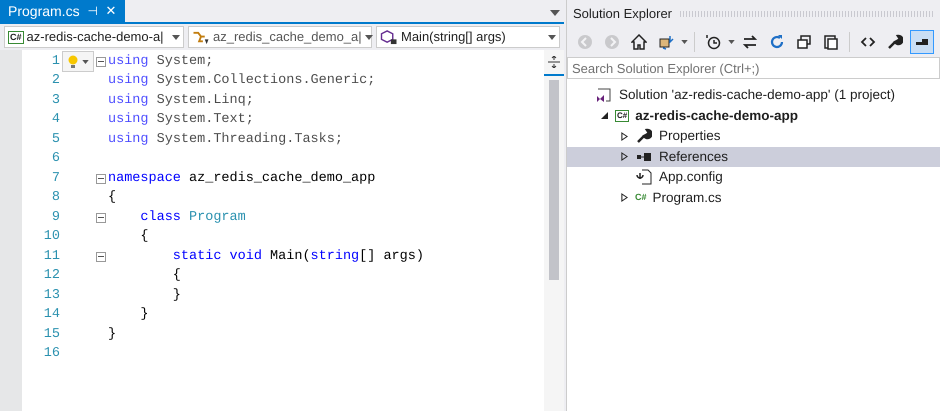 This screenshot has height=411, width=940. Describe the element at coordinates (554, 180) in the screenshot. I see `scrollbar-thumb` at that location.